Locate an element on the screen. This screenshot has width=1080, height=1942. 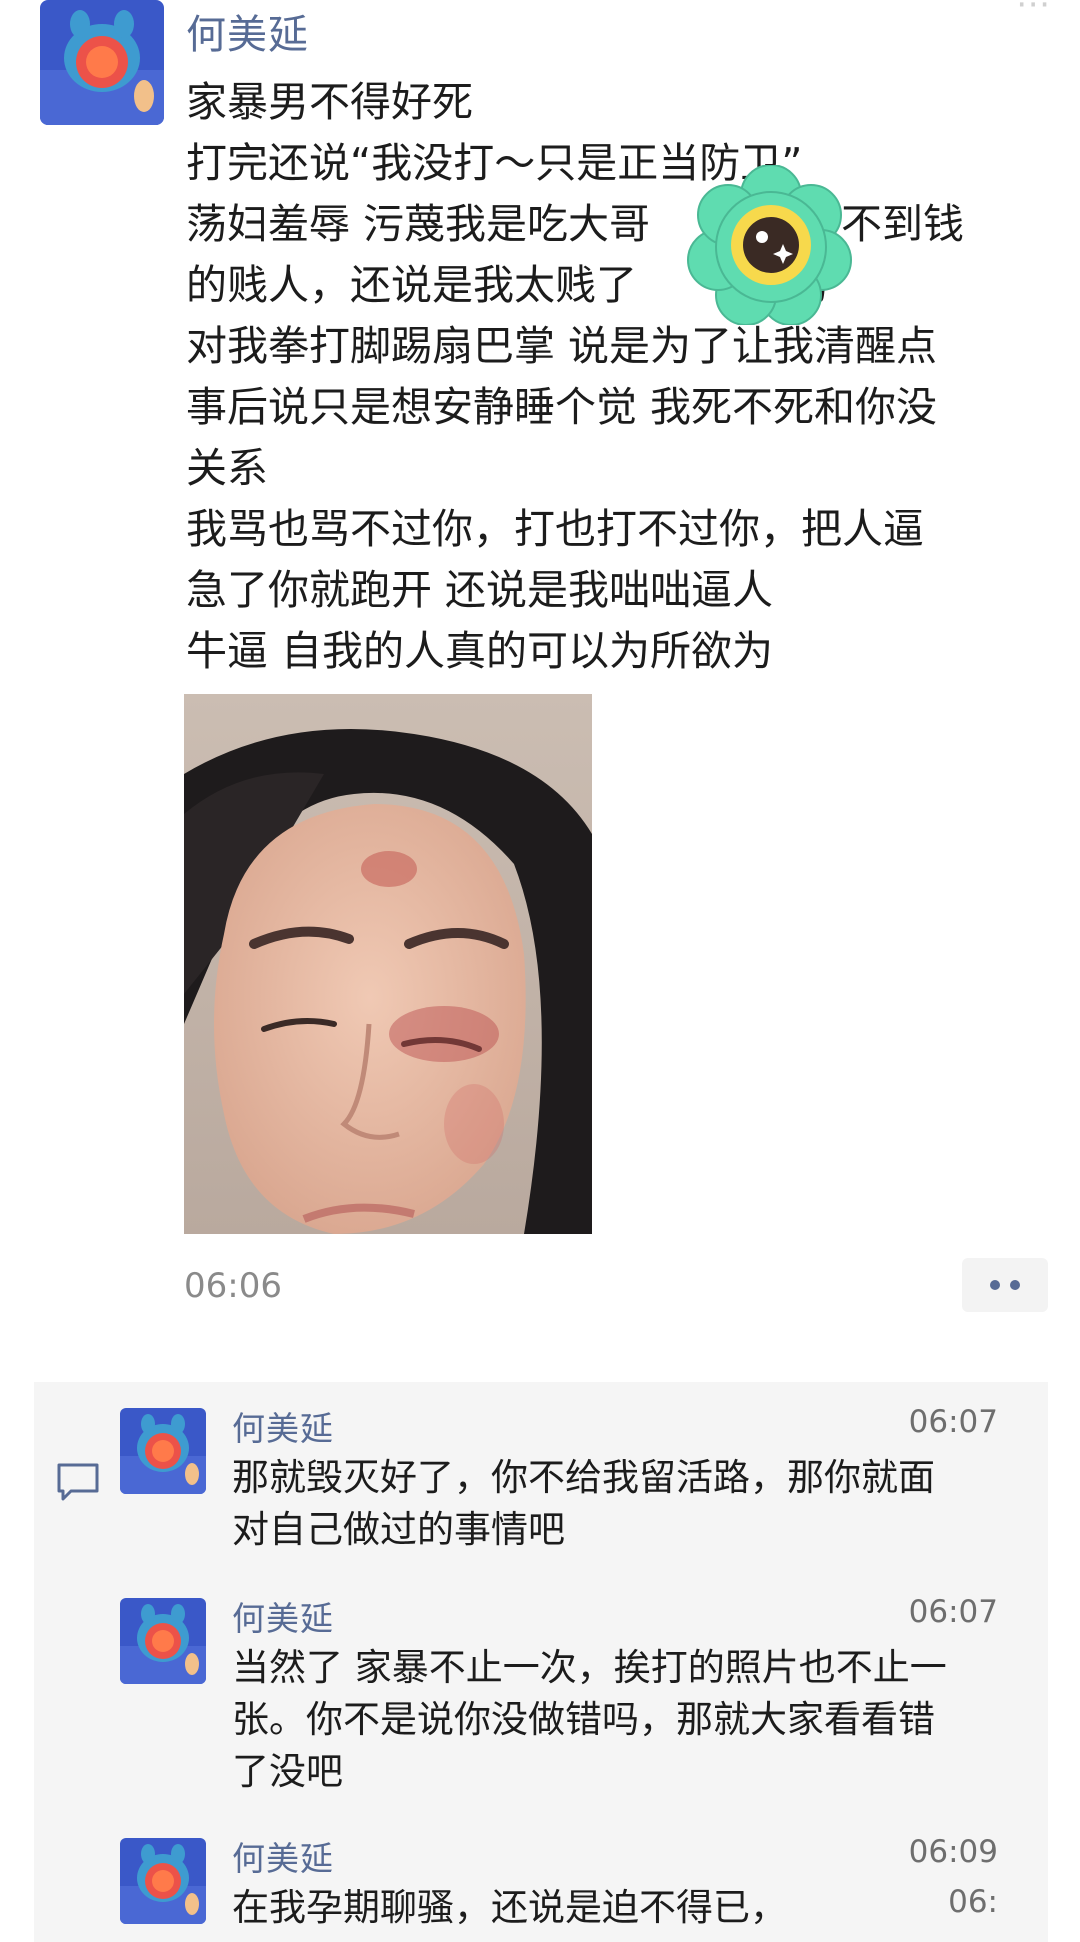
comment-line: 了没吧 is located at coordinates (287, 1771).